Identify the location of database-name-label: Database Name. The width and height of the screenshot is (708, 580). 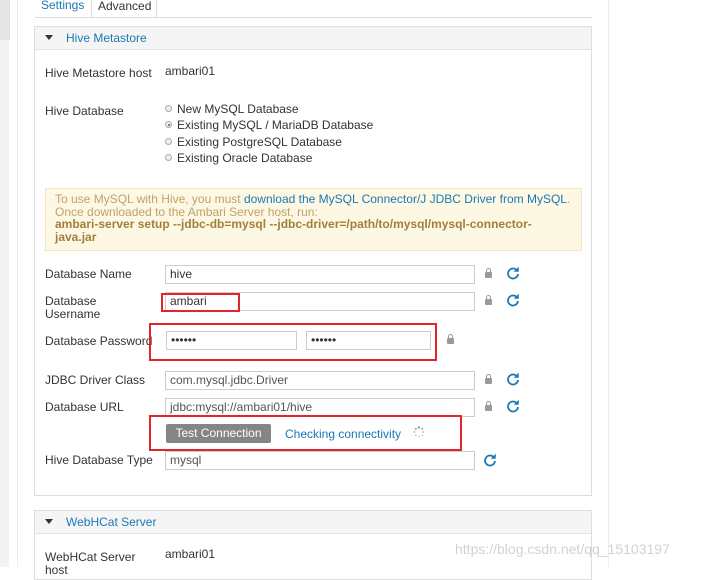
(88, 274).